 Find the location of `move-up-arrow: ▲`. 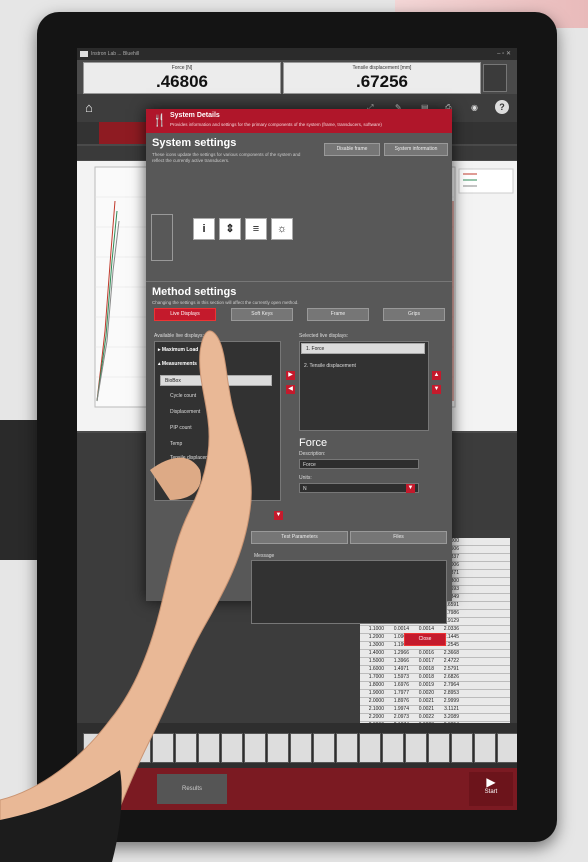

move-up-arrow: ▲ is located at coordinates (436, 375).